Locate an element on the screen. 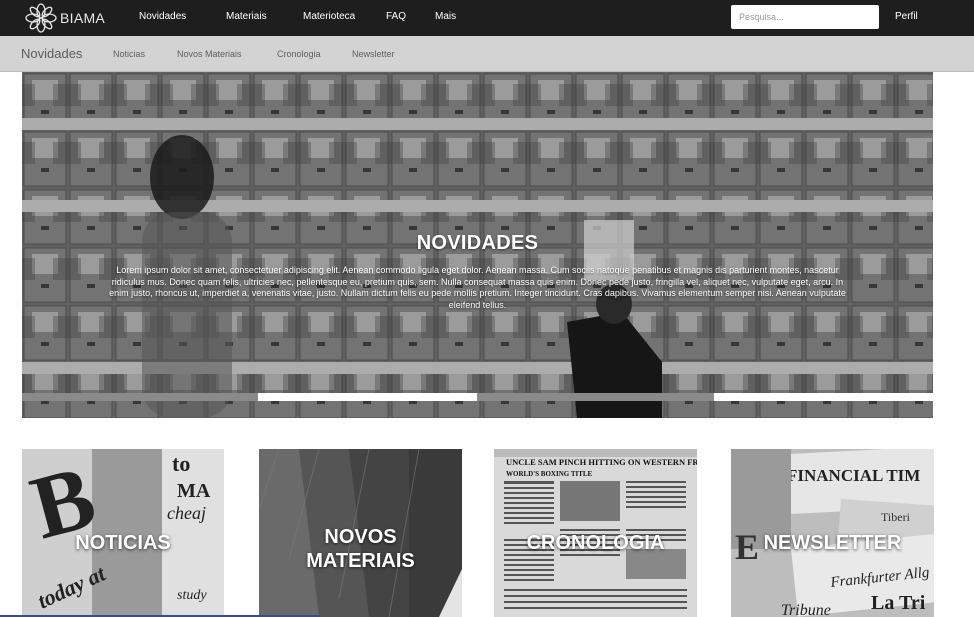 The height and width of the screenshot is (617, 974). card-noticias: B to MA cheaj today at study NOTICIAS is located at coordinates (123, 533).